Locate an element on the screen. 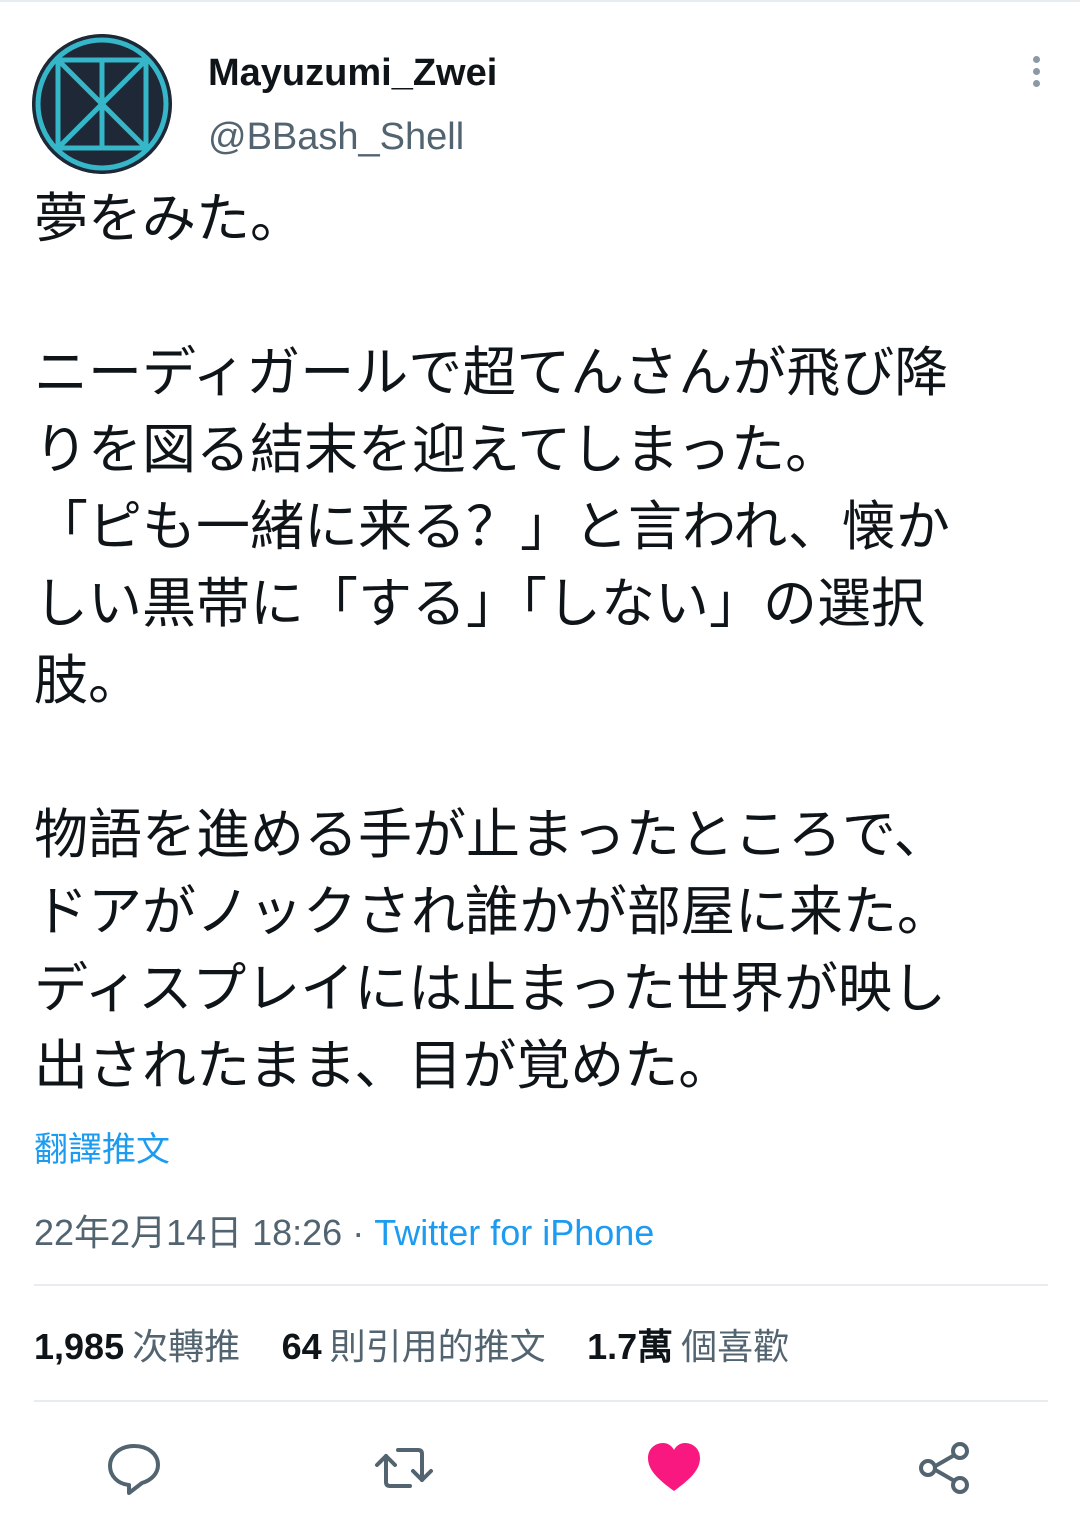  like-count: 1.7萬 個喜歡 is located at coordinates (688, 1344).